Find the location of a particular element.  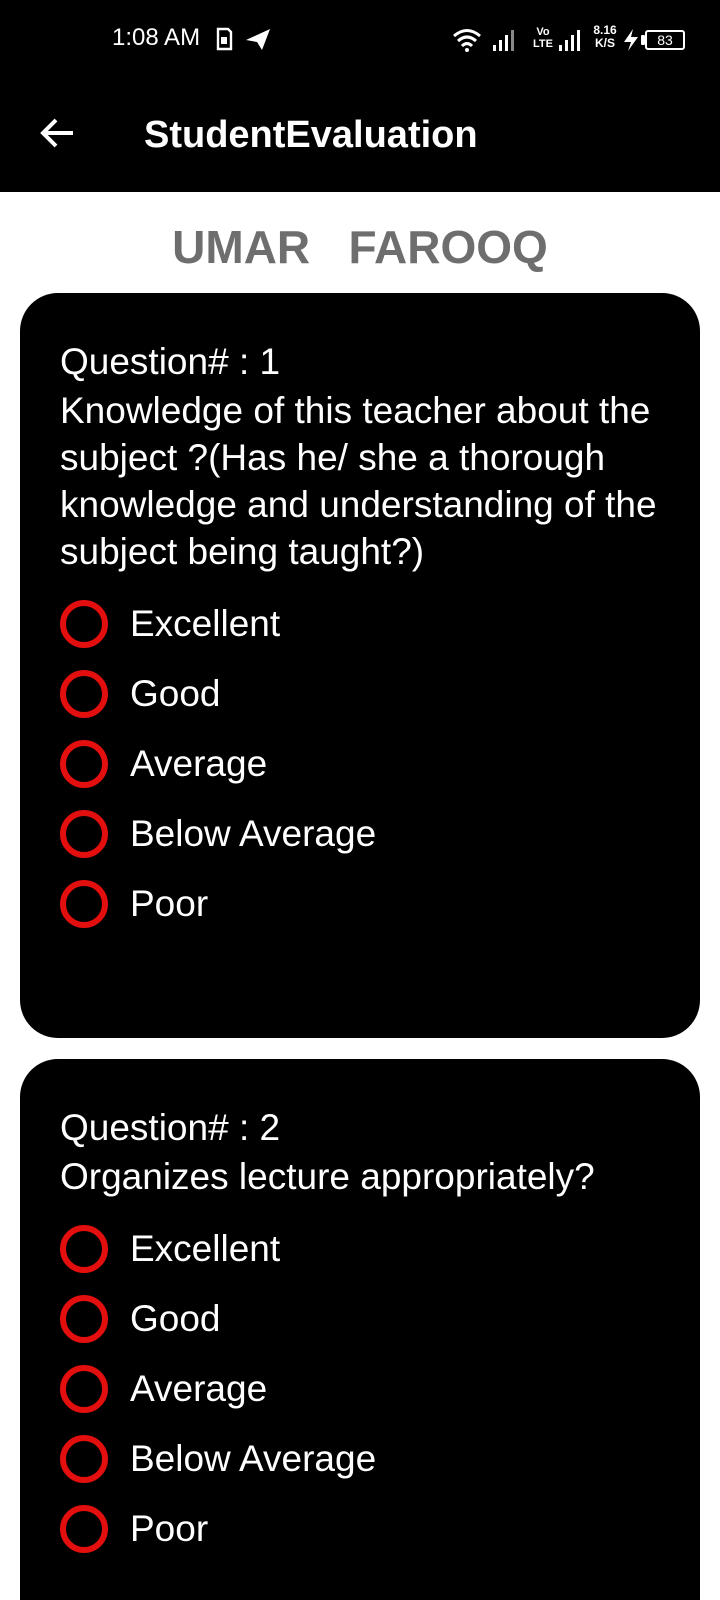

net-speed-unit: K/S is located at coordinates (604, 43).